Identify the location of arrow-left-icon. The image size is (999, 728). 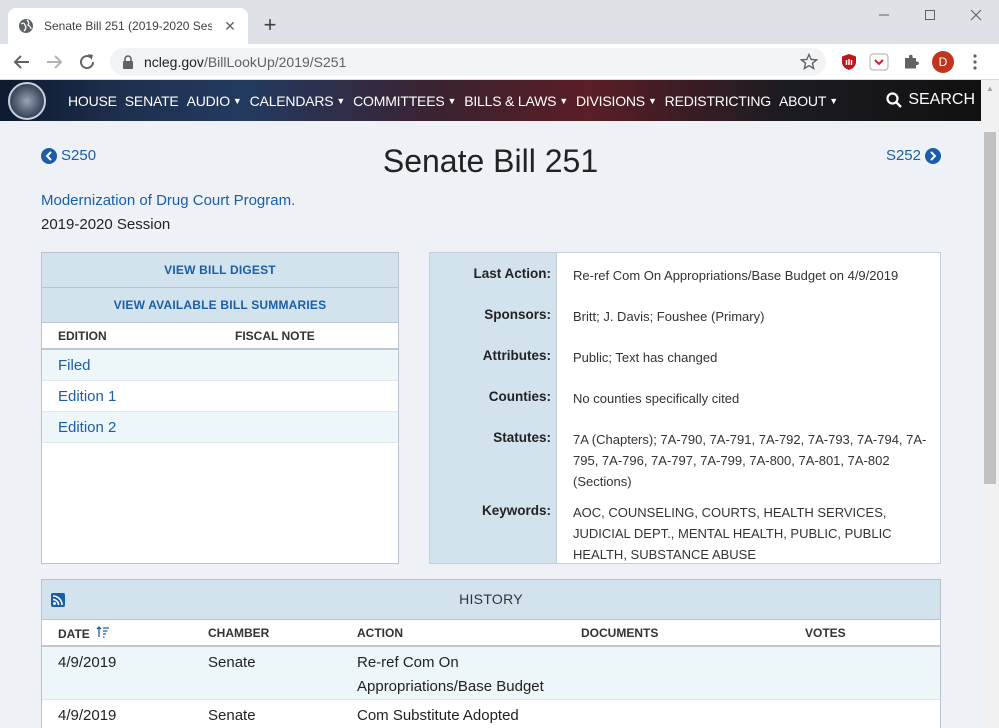
(21, 62).